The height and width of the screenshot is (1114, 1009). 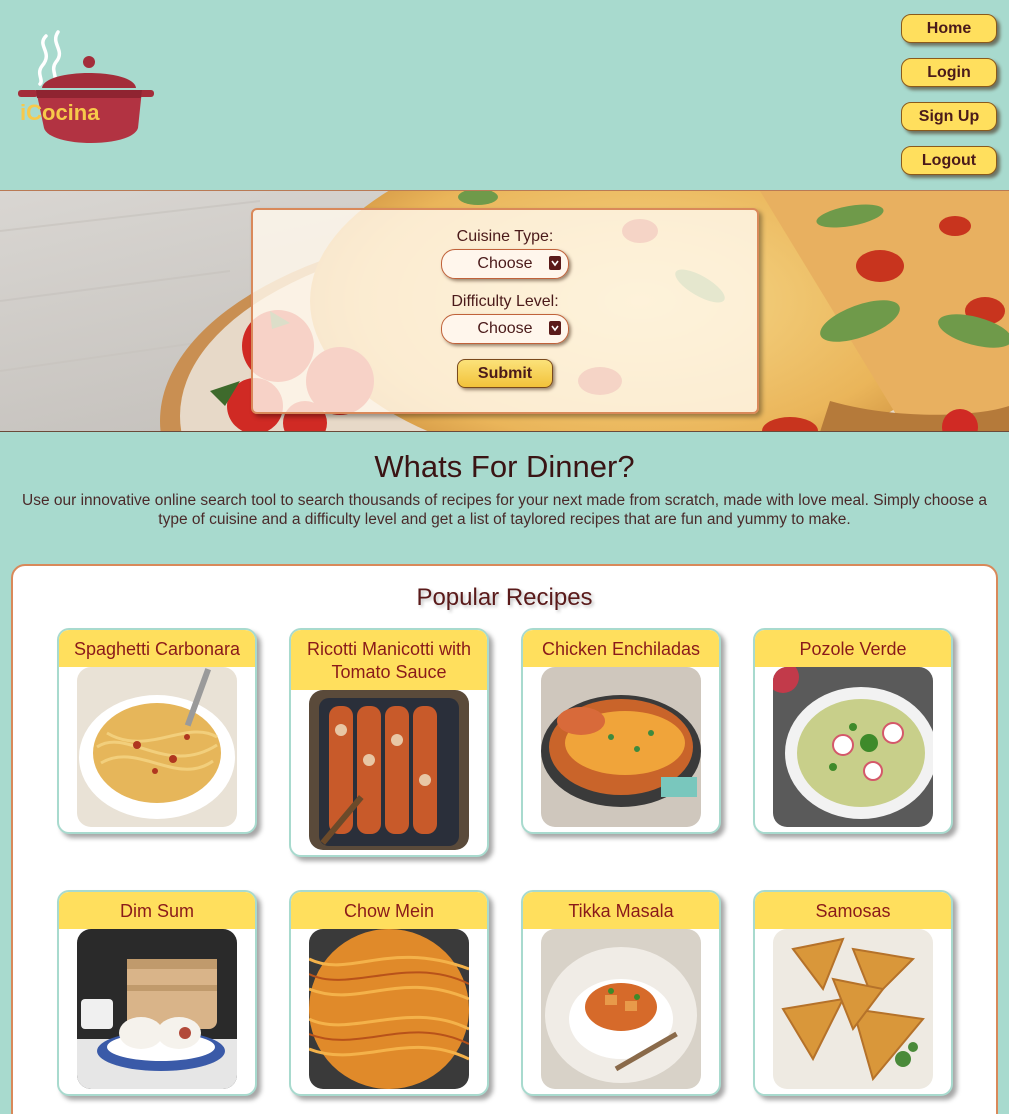 I want to click on recipe-card: Samosas, so click(x=853, y=993).